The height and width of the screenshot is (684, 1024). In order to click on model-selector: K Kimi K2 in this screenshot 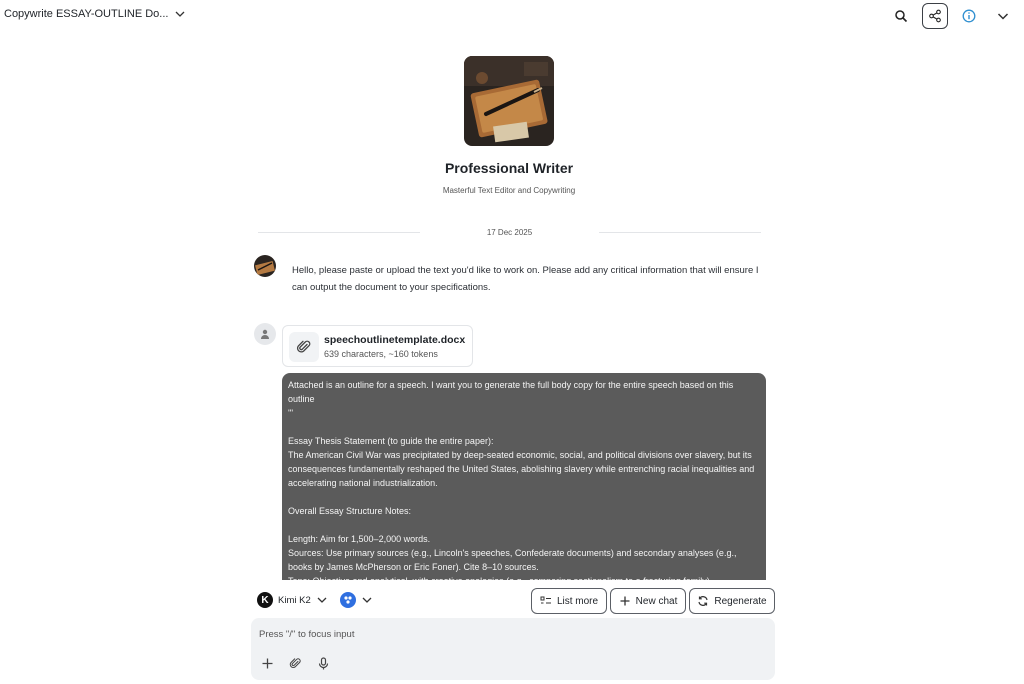, I will do `click(292, 600)`.